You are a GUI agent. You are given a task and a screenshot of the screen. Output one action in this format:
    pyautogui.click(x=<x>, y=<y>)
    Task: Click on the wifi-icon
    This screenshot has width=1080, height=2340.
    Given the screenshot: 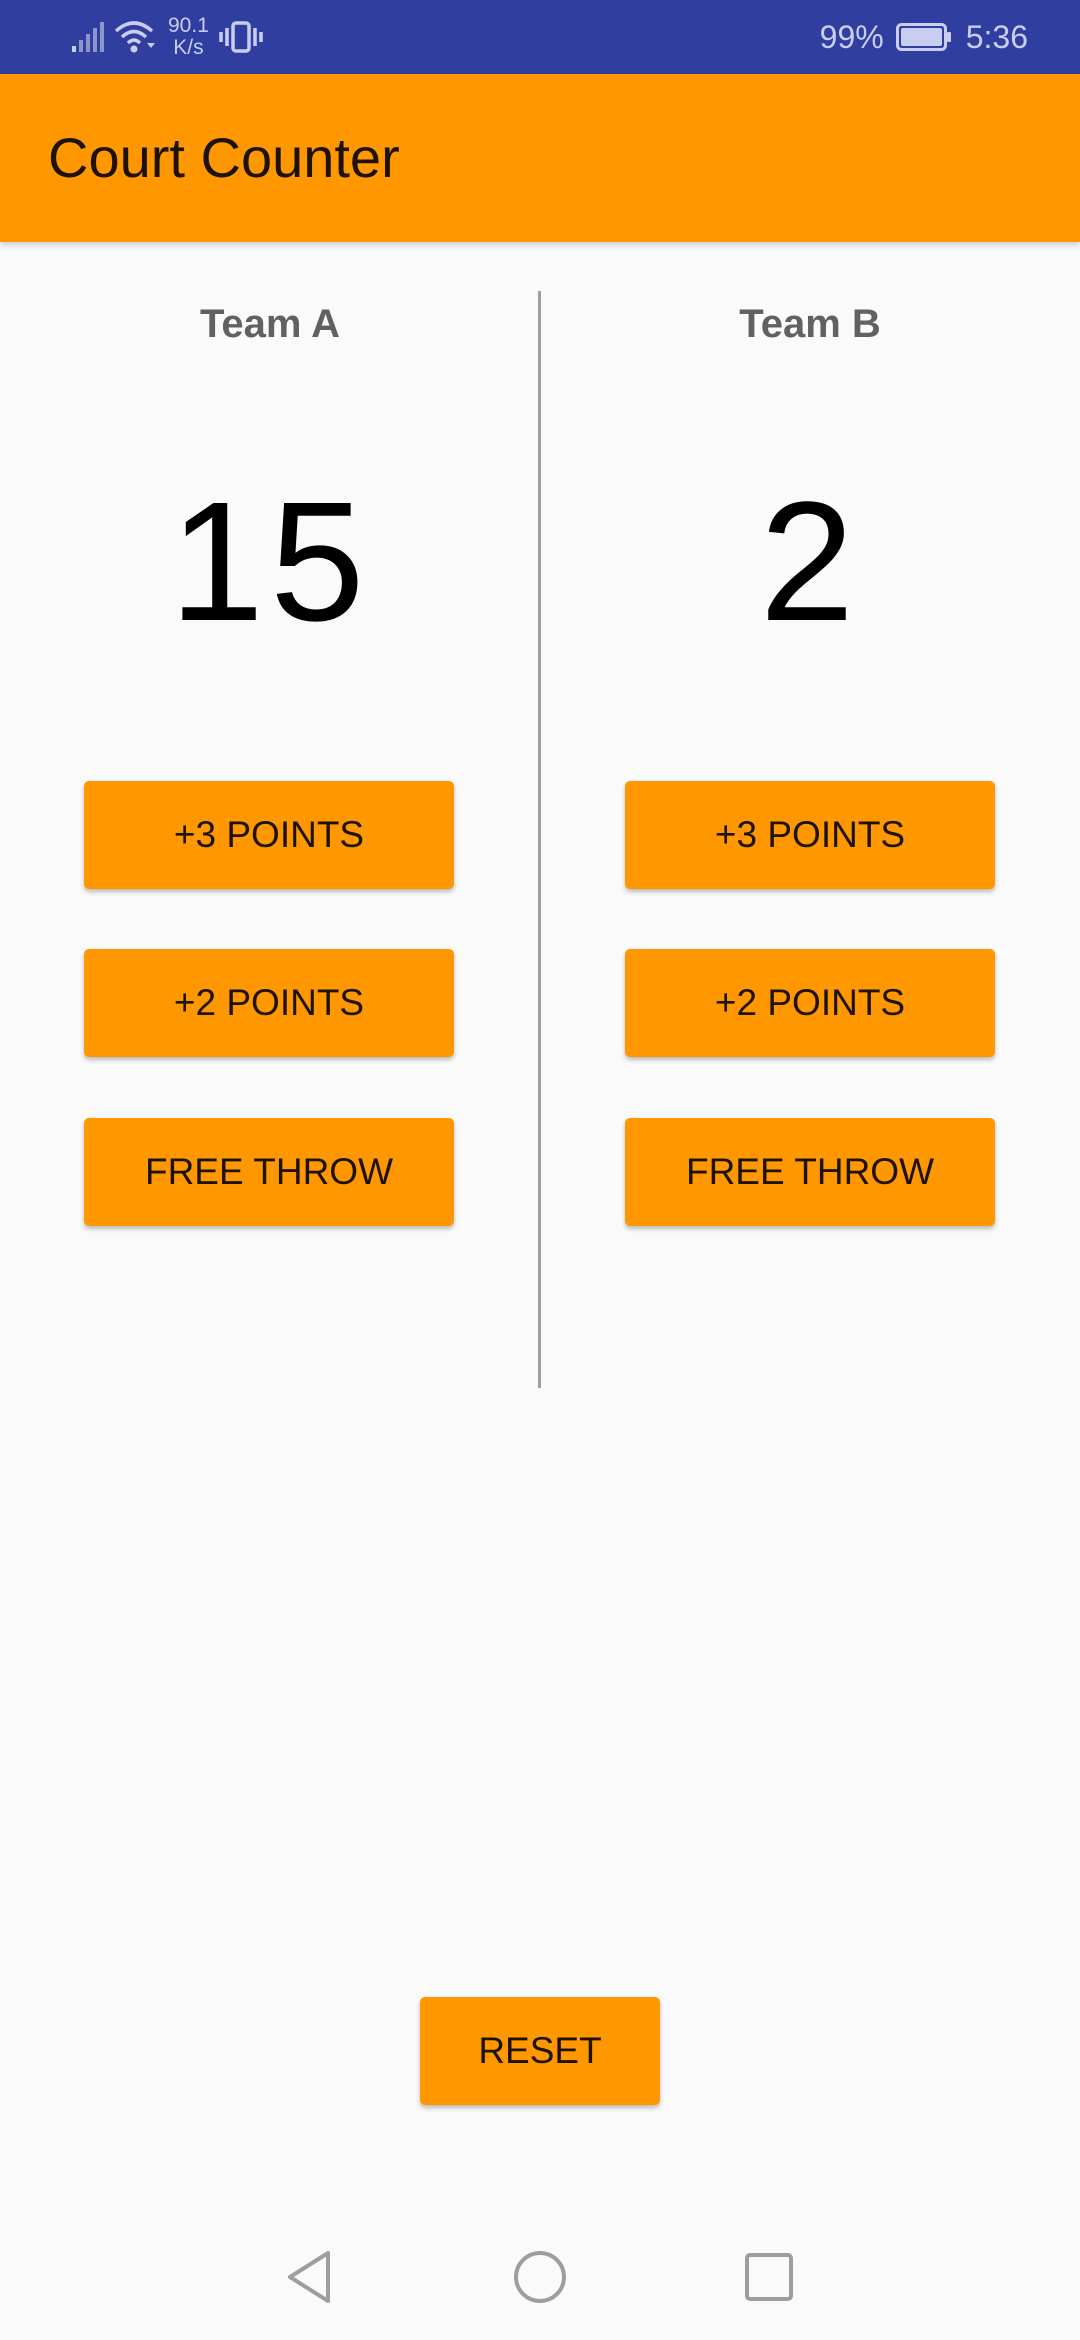 What is the action you would take?
    pyautogui.click(x=134, y=37)
    